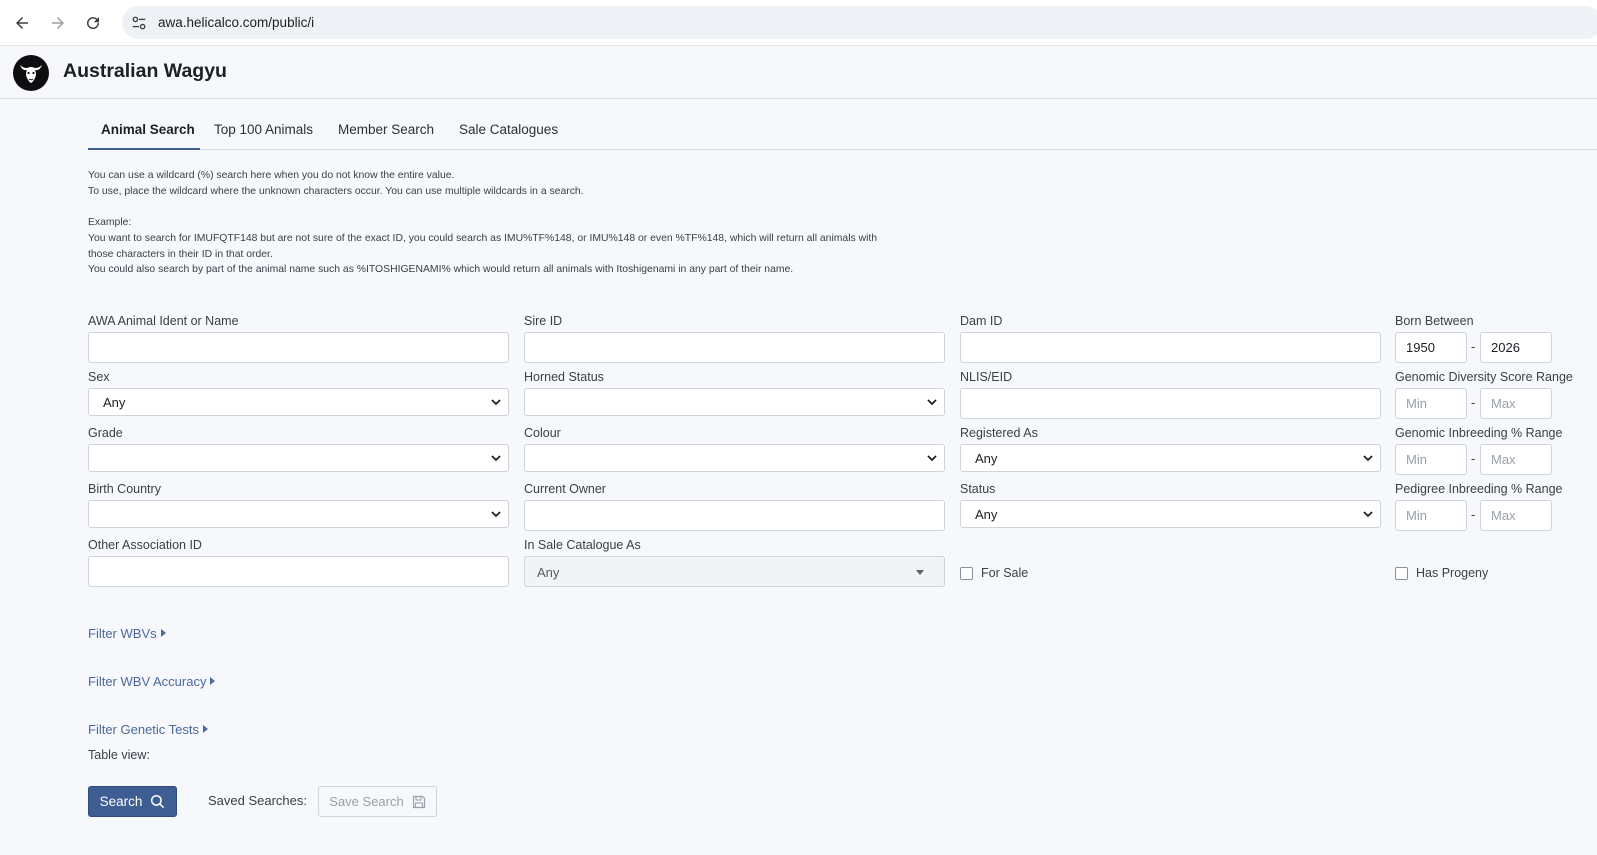 The height and width of the screenshot is (855, 1597). Describe the element at coordinates (1431, 347) in the screenshot. I see `born-from-input` at that location.